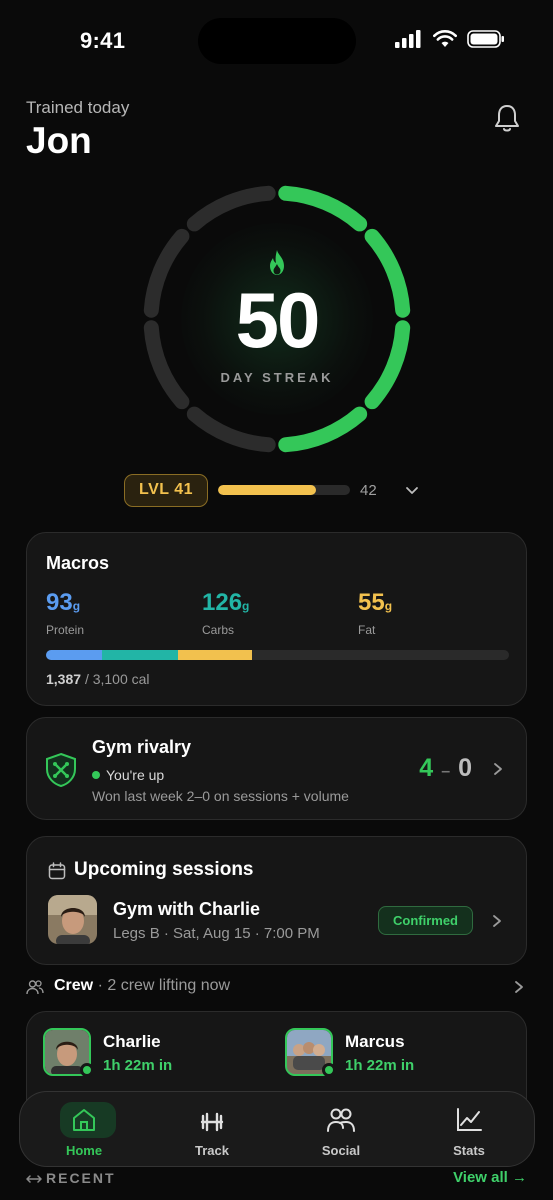 This screenshot has width=553, height=1200. I want to click on streak-ring: 50 DAY STREAK, so click(277, 319).